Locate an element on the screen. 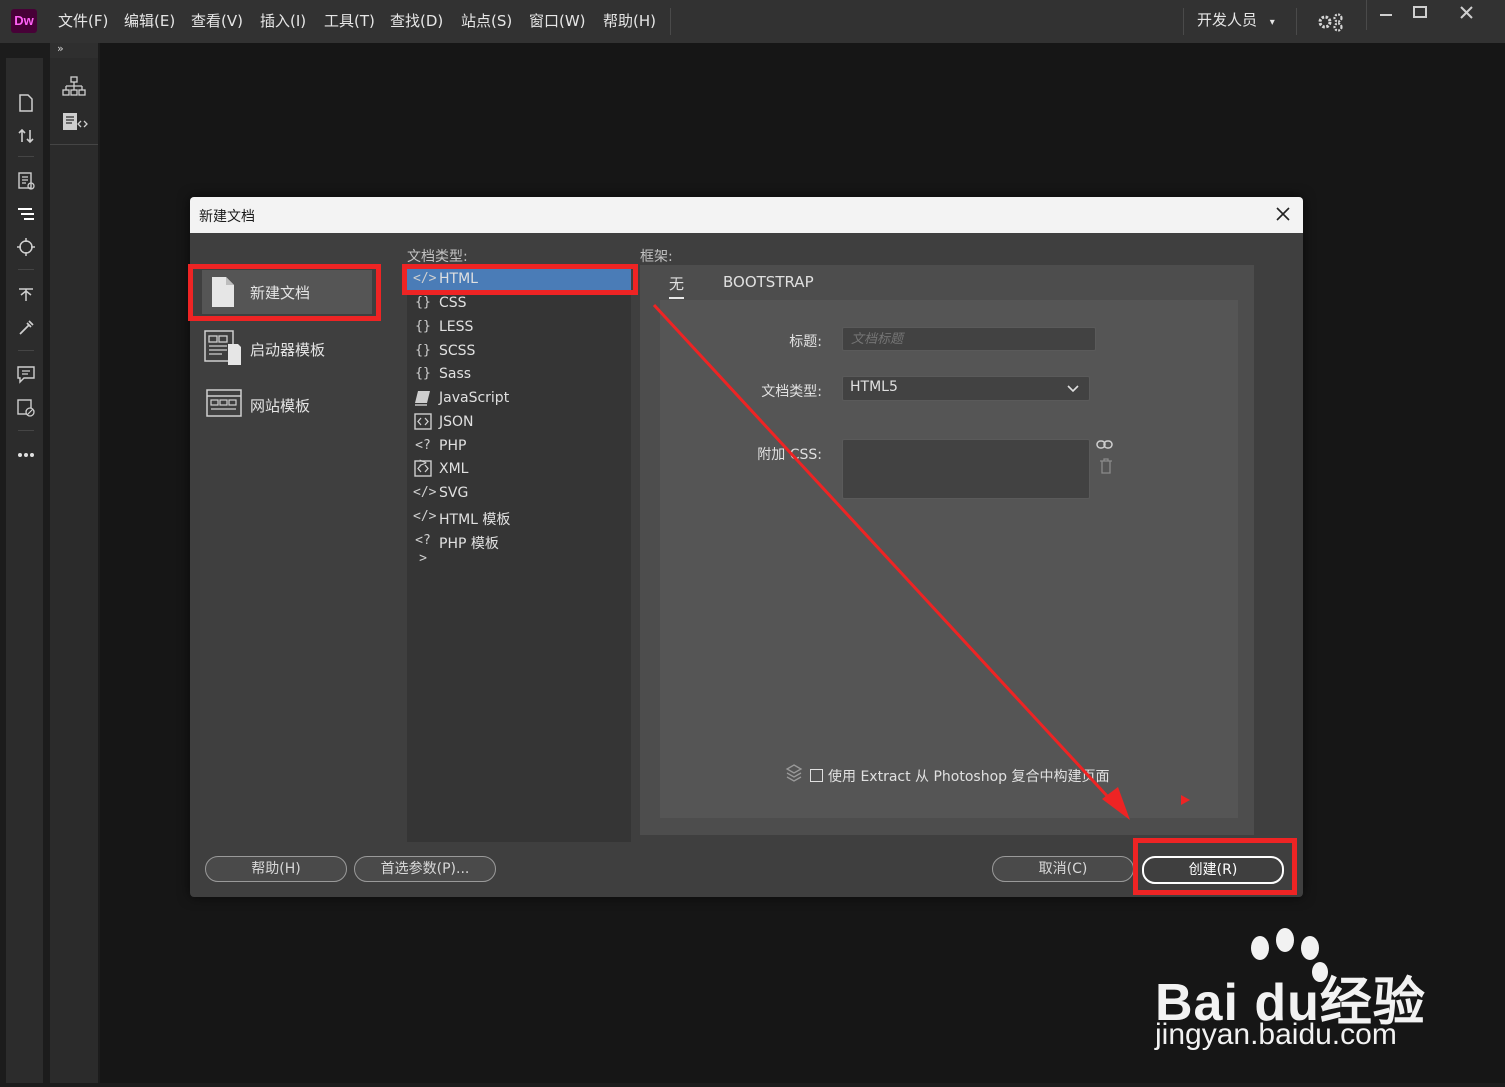 The height and width of the screenshot is (1087, 1505). doc-type-label: XML is located at coordinates (454, 469).